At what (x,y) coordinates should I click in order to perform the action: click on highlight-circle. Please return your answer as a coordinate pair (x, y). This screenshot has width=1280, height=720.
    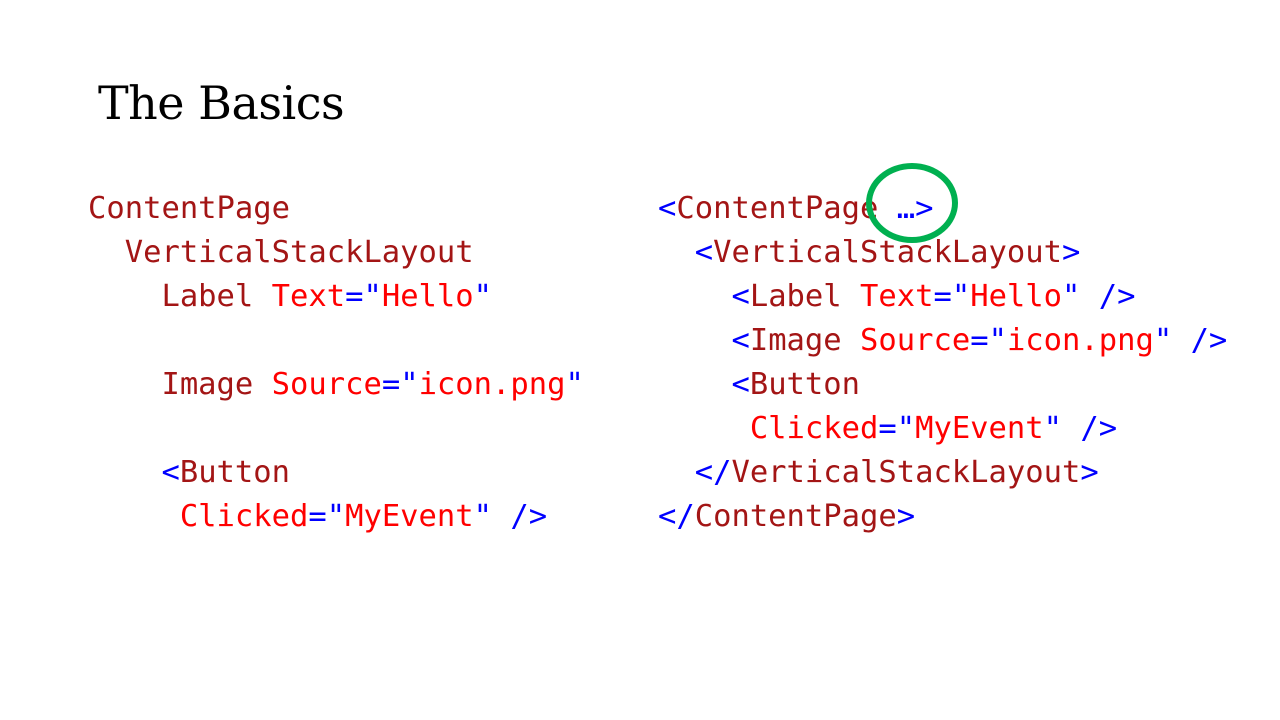
    Looking at the image, I should click on (912, 203).